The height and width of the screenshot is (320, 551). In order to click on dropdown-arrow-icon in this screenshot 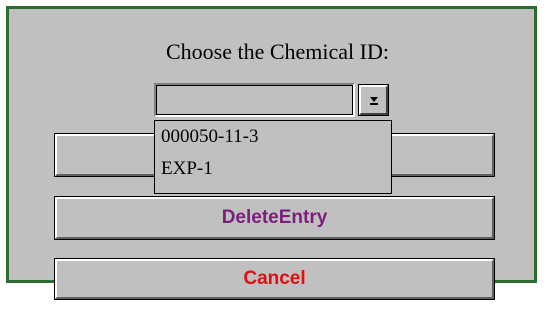, I will do `click(374, 101)`.